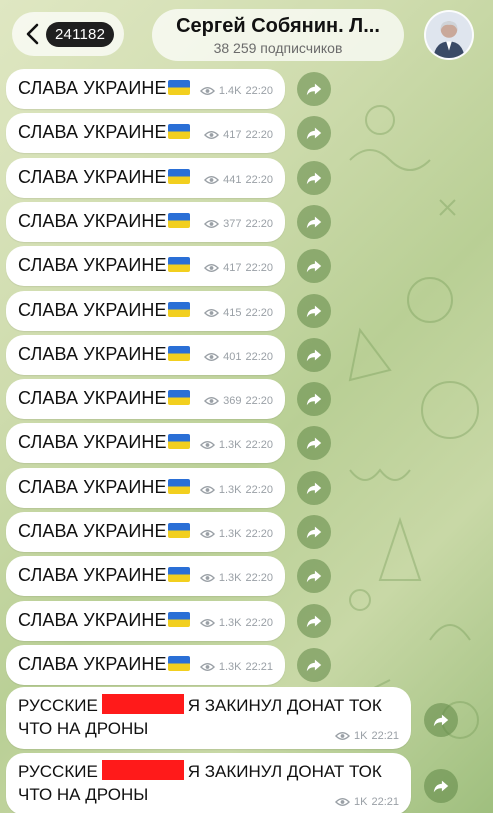 The width and height of the screenshot is (493, 813). What do you see at coordinates (68, 34) in the screenshot?
I see `back-button: 241182` at bounding box center [68, 34].